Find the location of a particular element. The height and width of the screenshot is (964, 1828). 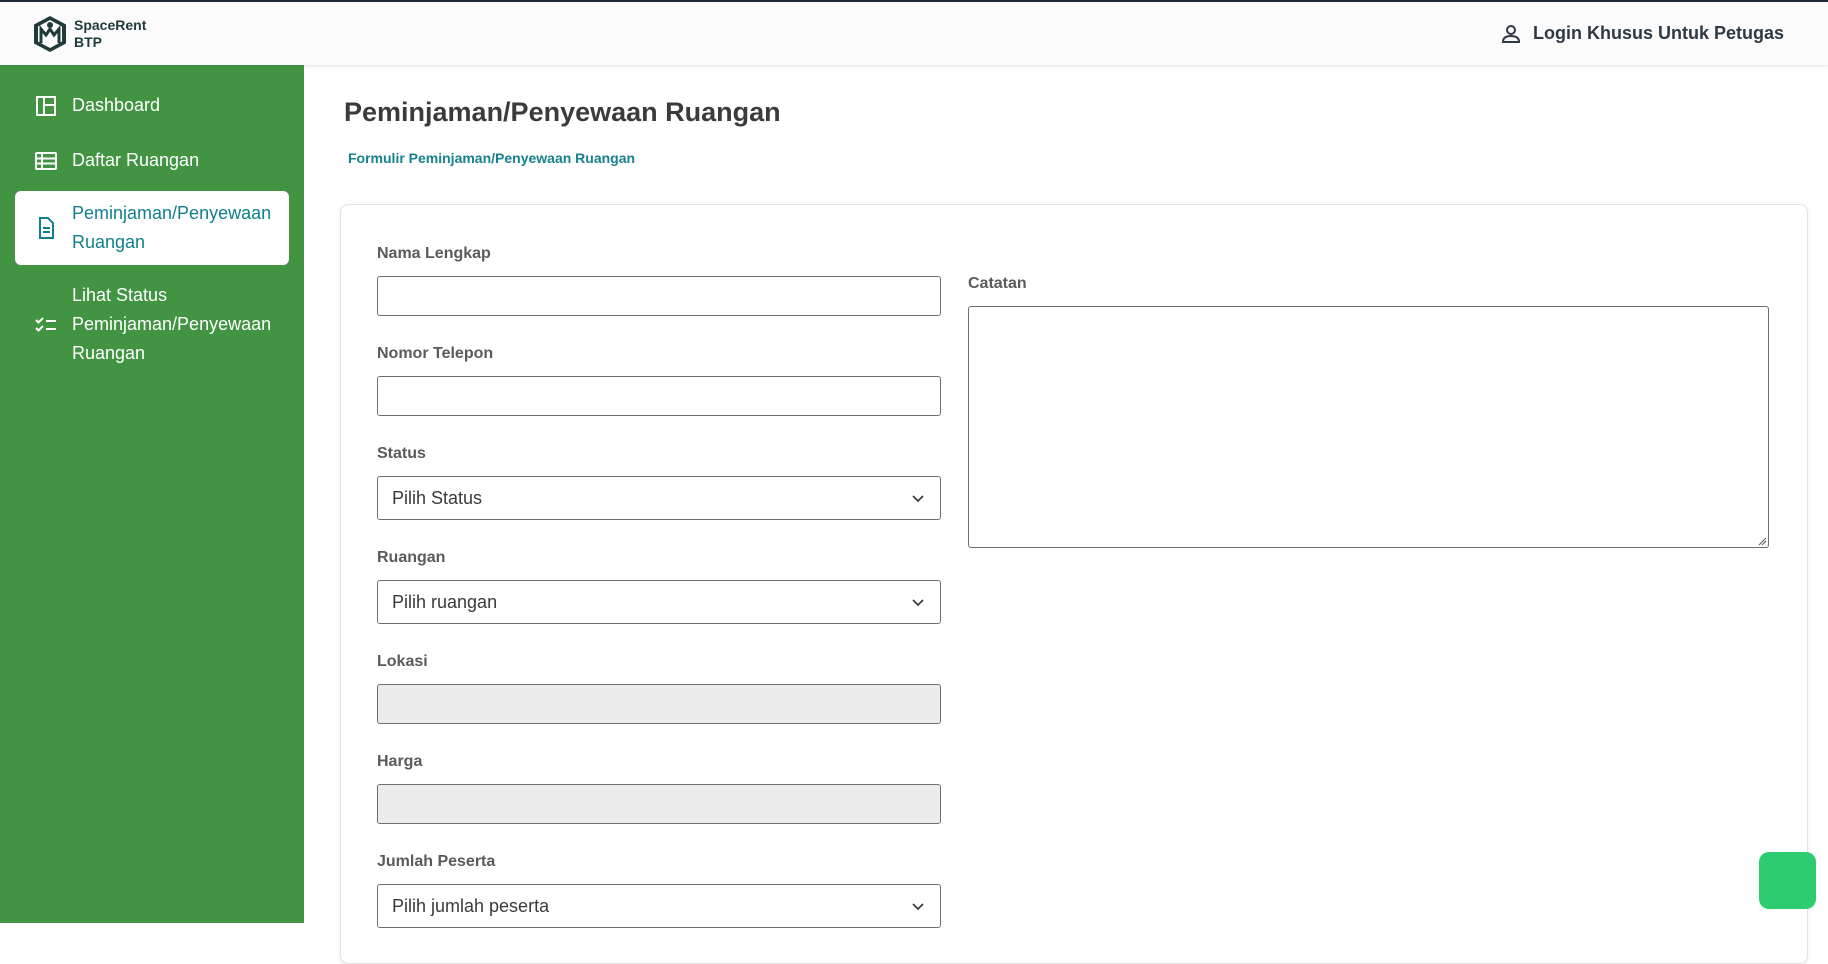

field-lokasi: Lokasi is located at coordinates (659, 688).